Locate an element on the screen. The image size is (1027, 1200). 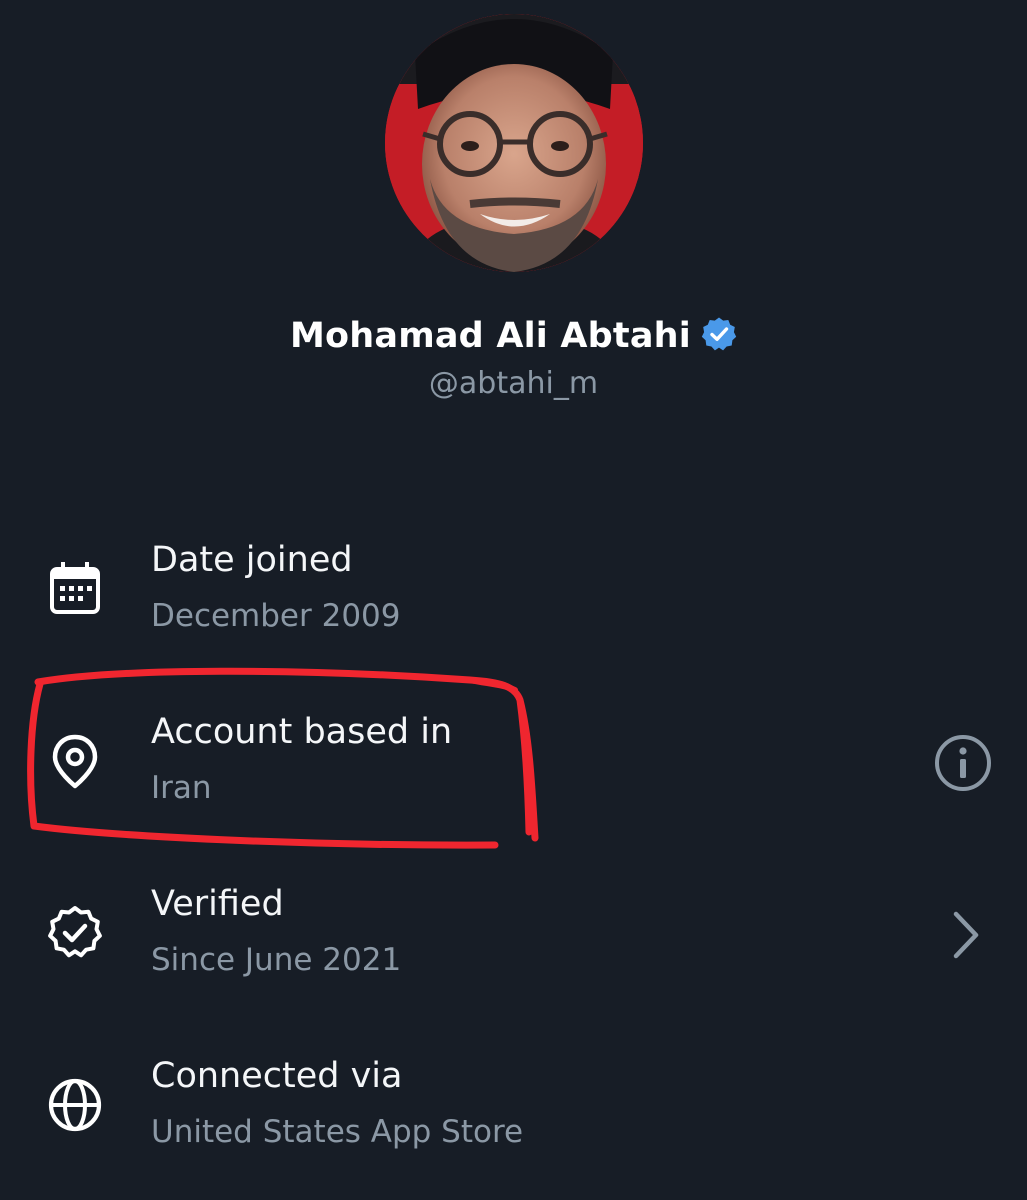
profile-name-row: Mohamad Ali Abtahi is located at coordinates (513, 336).